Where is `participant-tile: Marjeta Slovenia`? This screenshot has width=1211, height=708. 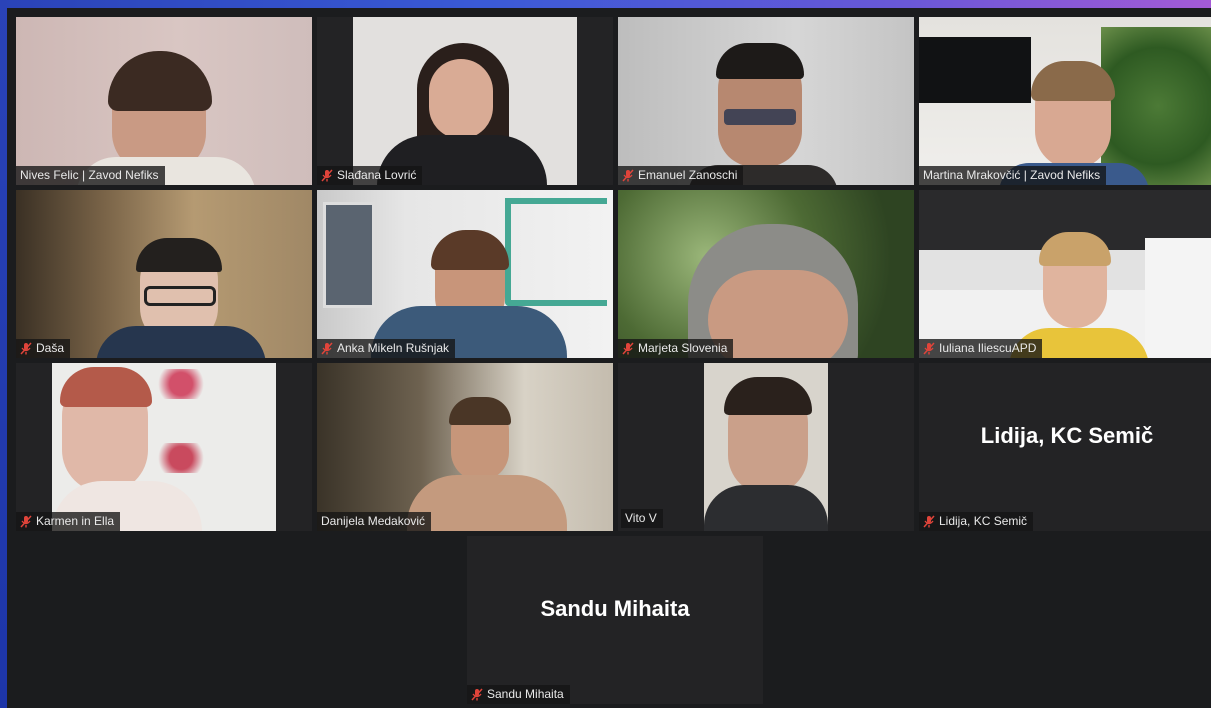 participant-tile: Marjeta Slovenia is located at coordinates (766, 274).